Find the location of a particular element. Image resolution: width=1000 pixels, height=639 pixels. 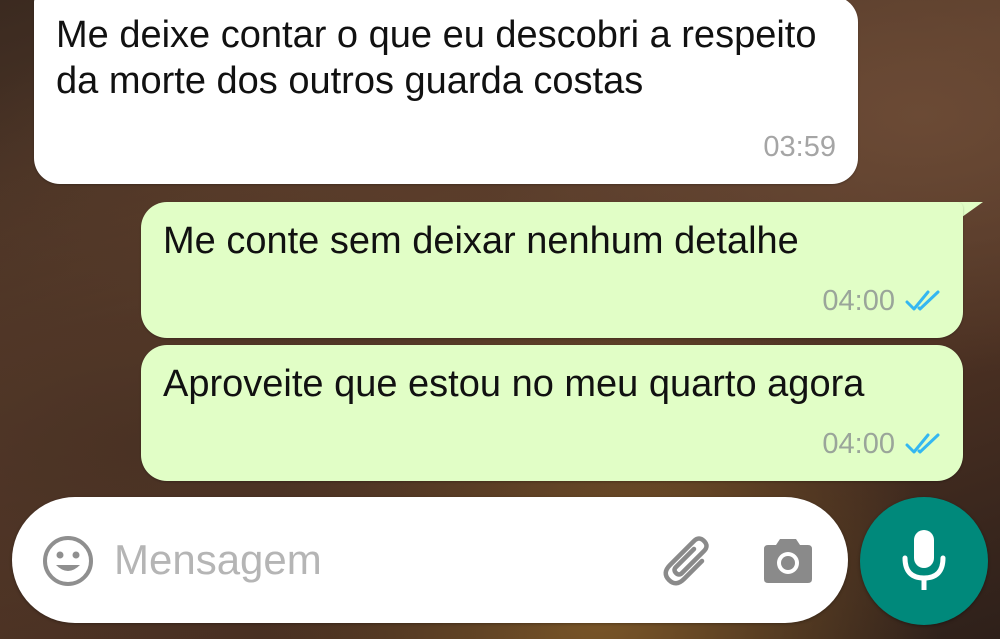

microphone-icon is located at coordinates (924, 560).